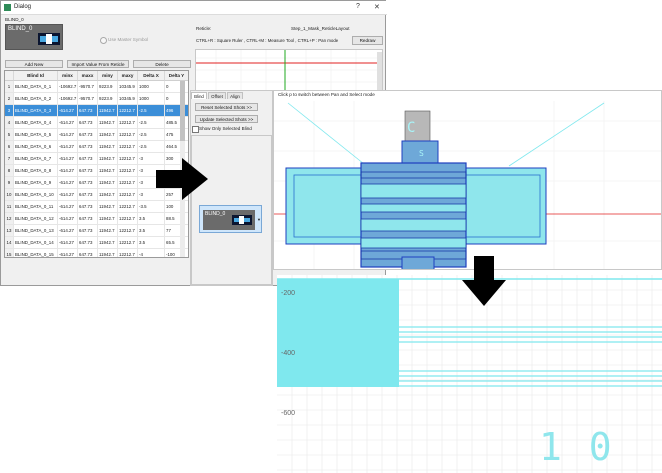 This screenshot has height=473, width=662. I want to click on row-number: 1, so click(9, 87).